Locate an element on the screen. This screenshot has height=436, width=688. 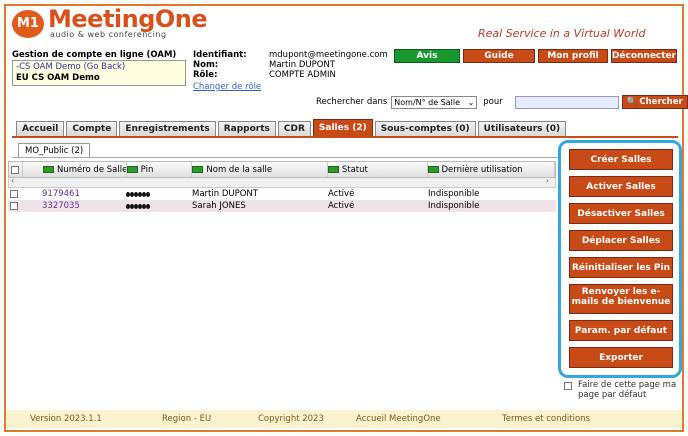
col-header-status-label: Statut is located at coordinates (354, 169).